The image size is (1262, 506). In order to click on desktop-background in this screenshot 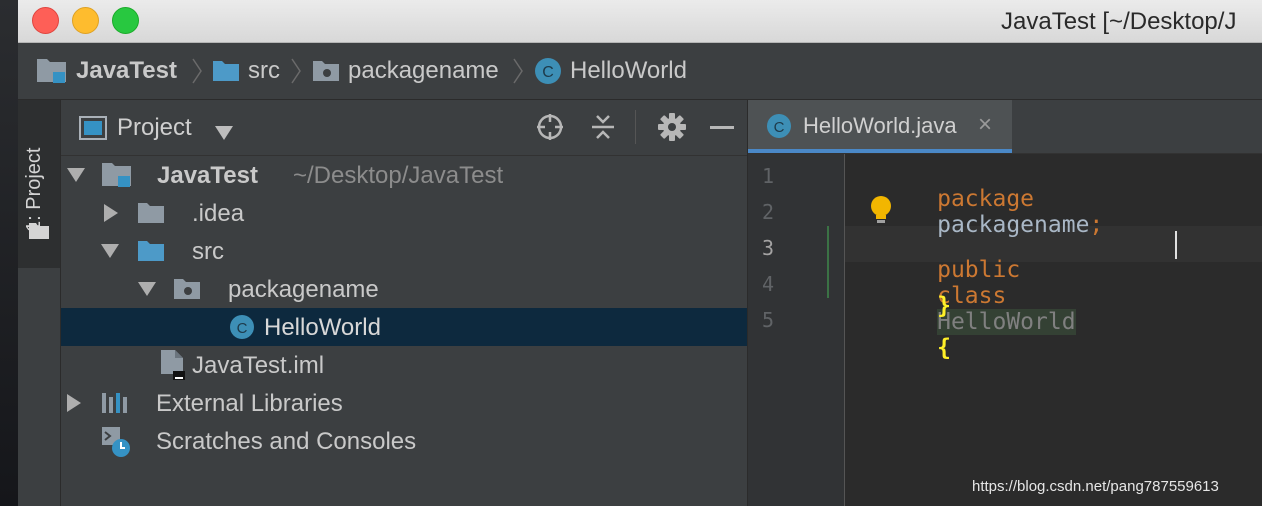, I will do `click(9, 253)`.